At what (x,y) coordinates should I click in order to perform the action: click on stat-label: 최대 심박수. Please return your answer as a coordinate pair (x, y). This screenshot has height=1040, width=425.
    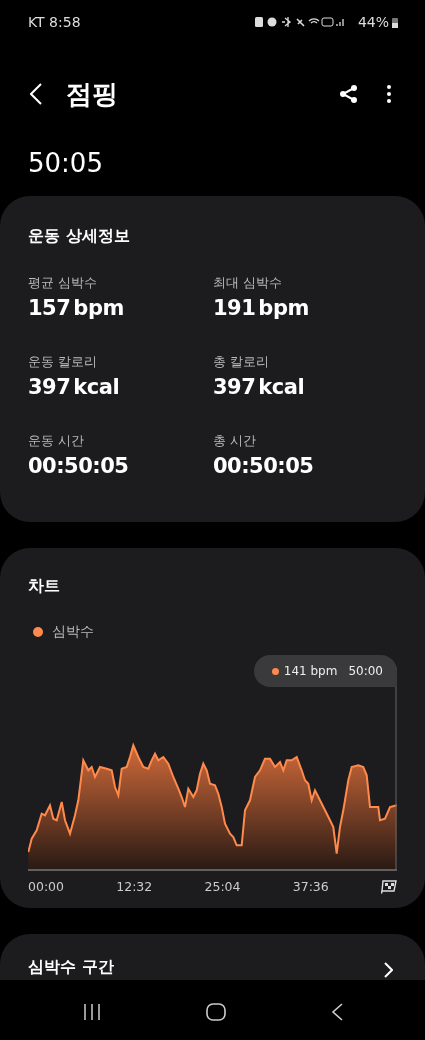
    Looking at the image, I should click on (248, 283).